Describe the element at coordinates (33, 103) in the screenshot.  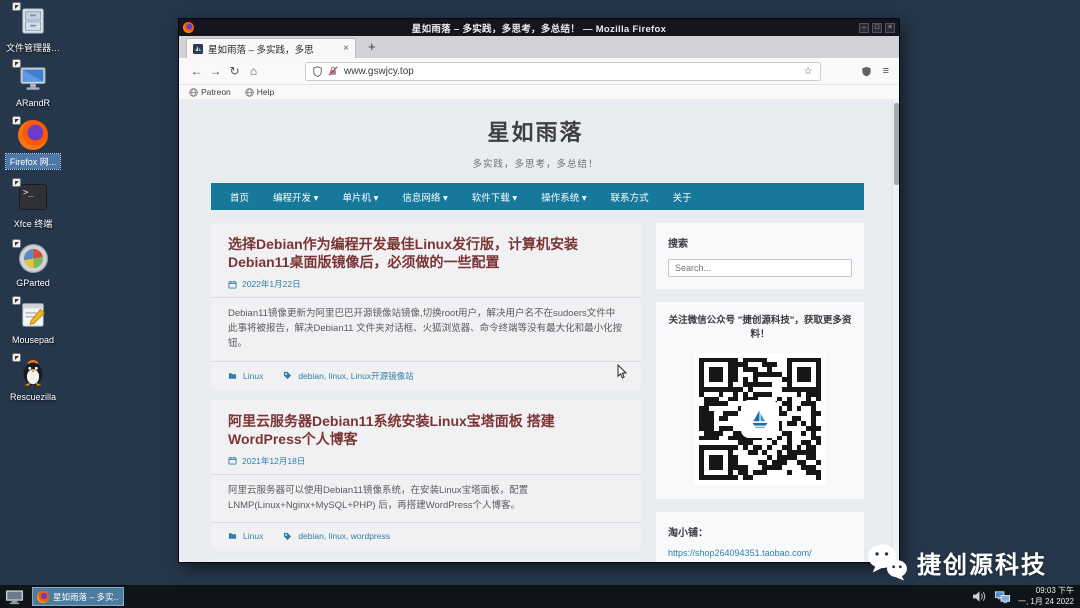
I see `desktop-icon-label: ARandR` at that location.